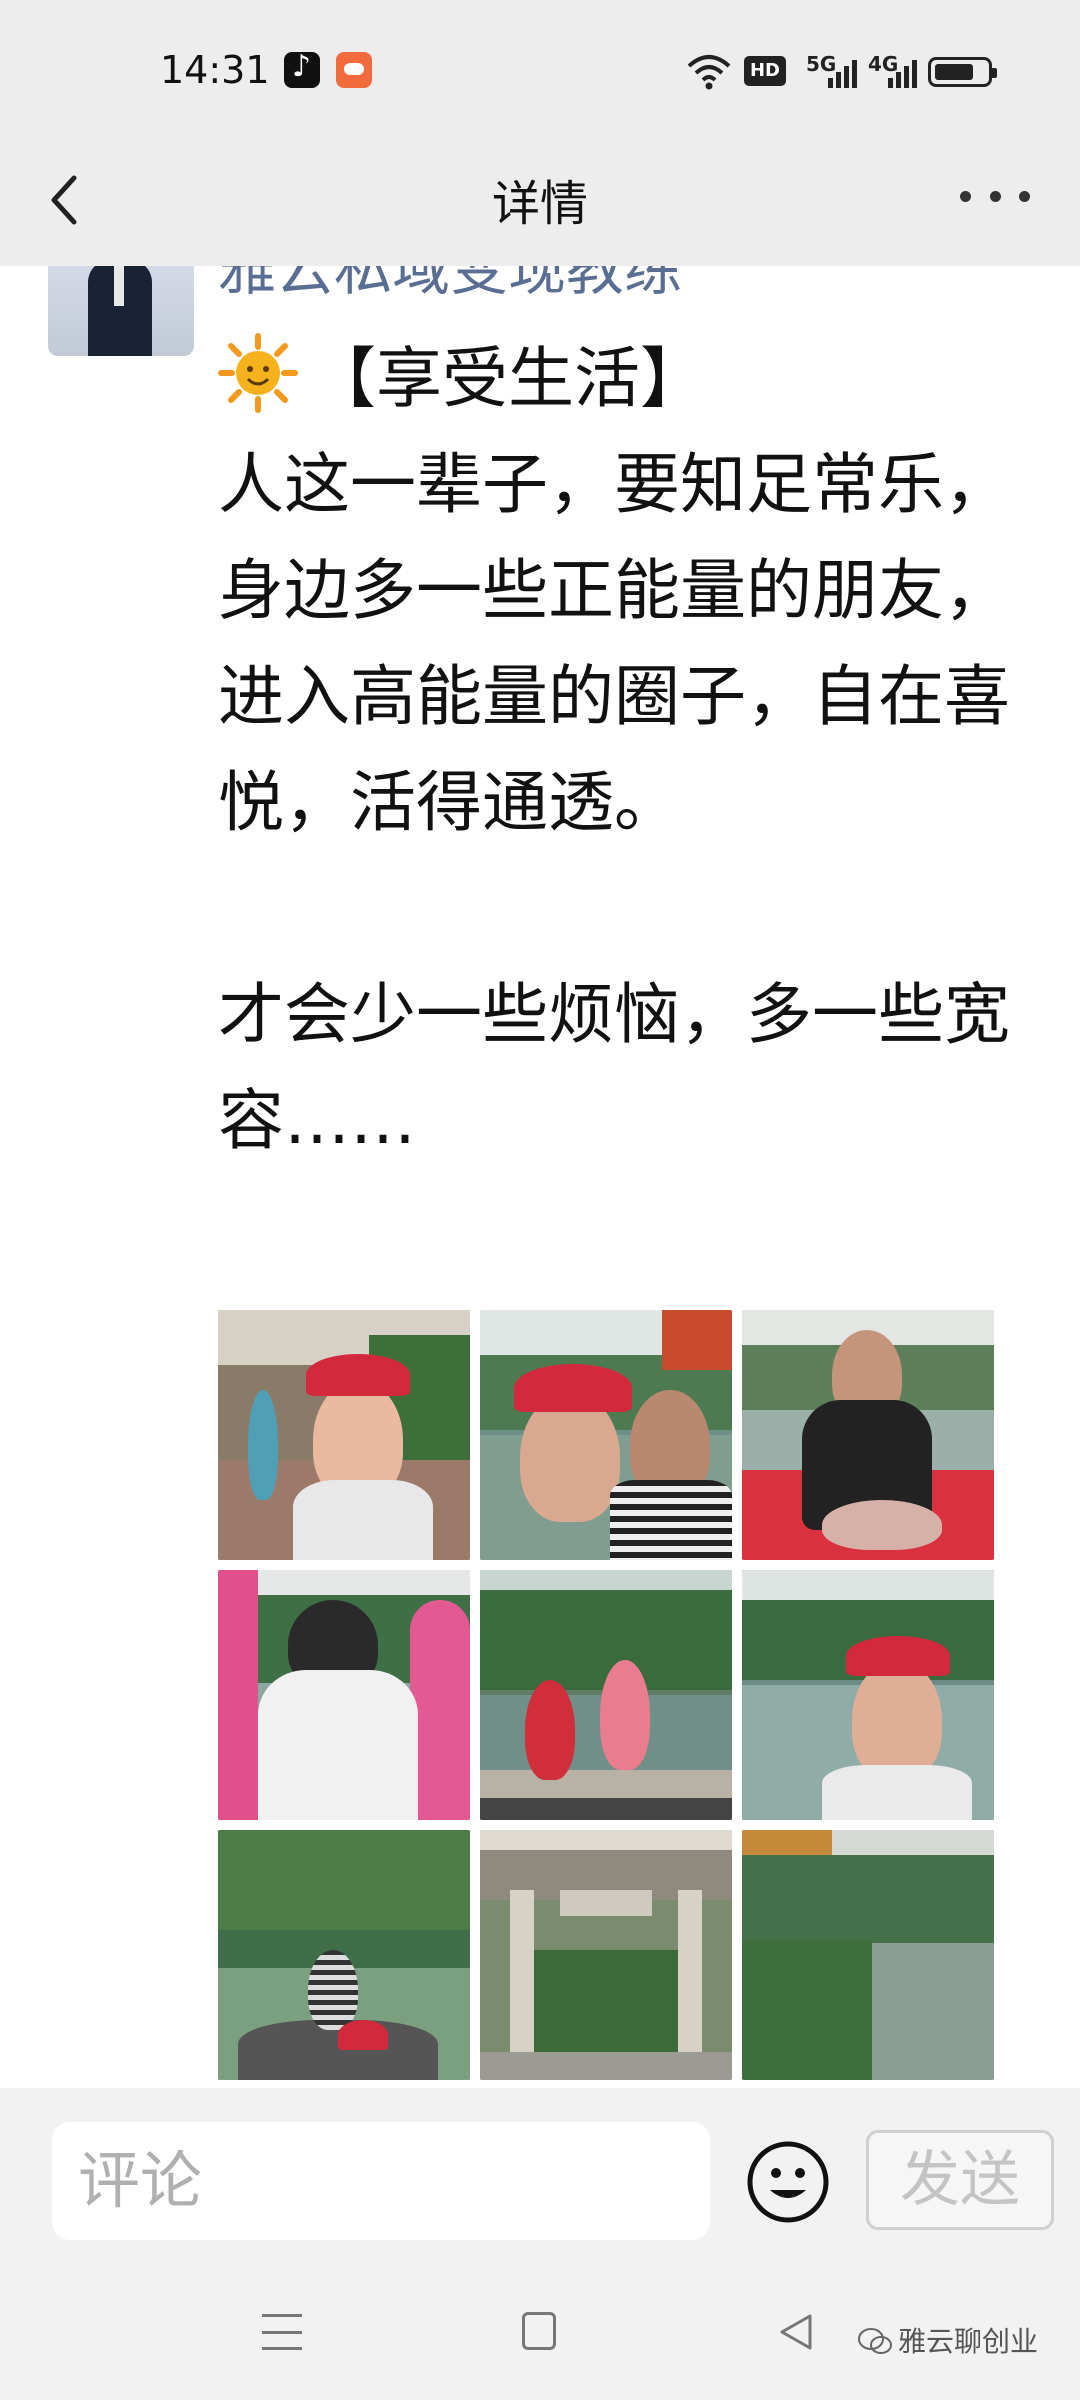 This screenshot has width=1080, height=2400. What do you see at coordinates (960, 2180) in the screenshot?
I see `send-button: 发送` at bounding box center [960, 2180].